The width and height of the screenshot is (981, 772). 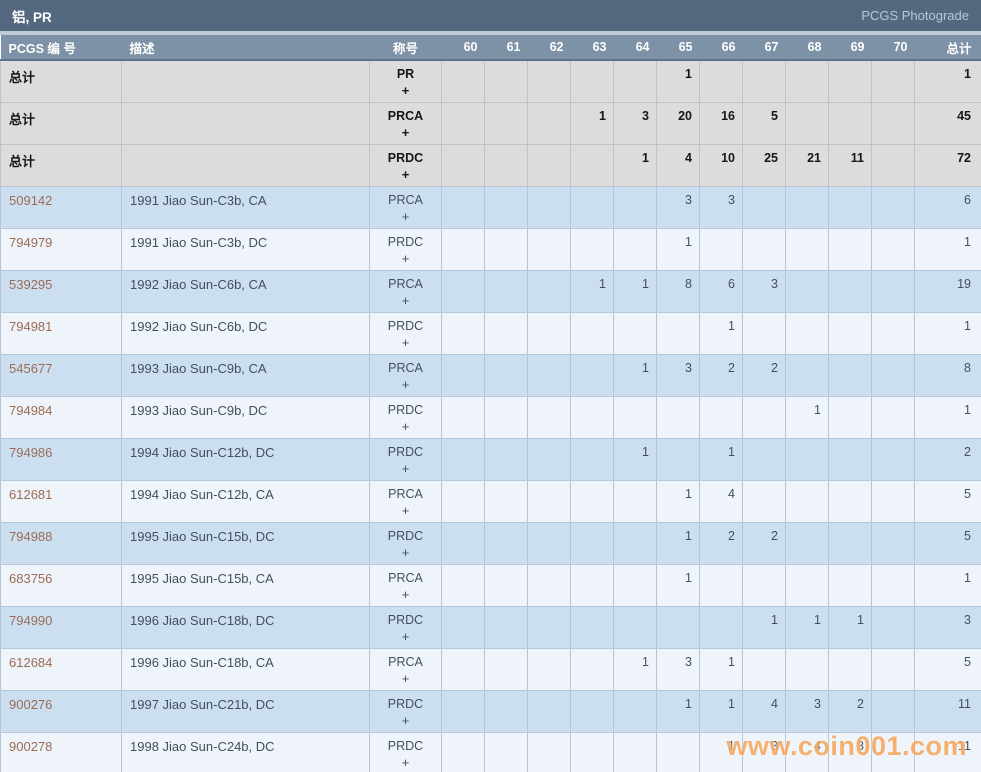 What do you see at coordinates (764, 751) in the screenshot?
I see `grade-67-count: 3` at bounding box center [764, 751].